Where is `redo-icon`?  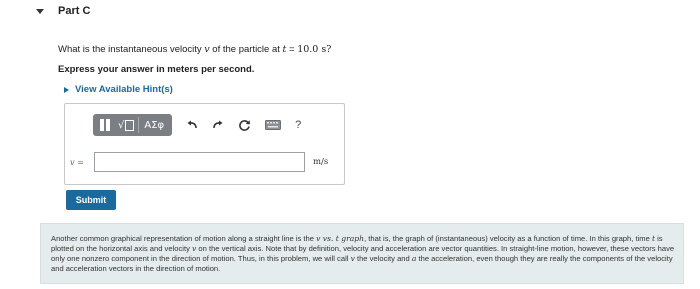
redo-icon is located at coordinates (218, 124).